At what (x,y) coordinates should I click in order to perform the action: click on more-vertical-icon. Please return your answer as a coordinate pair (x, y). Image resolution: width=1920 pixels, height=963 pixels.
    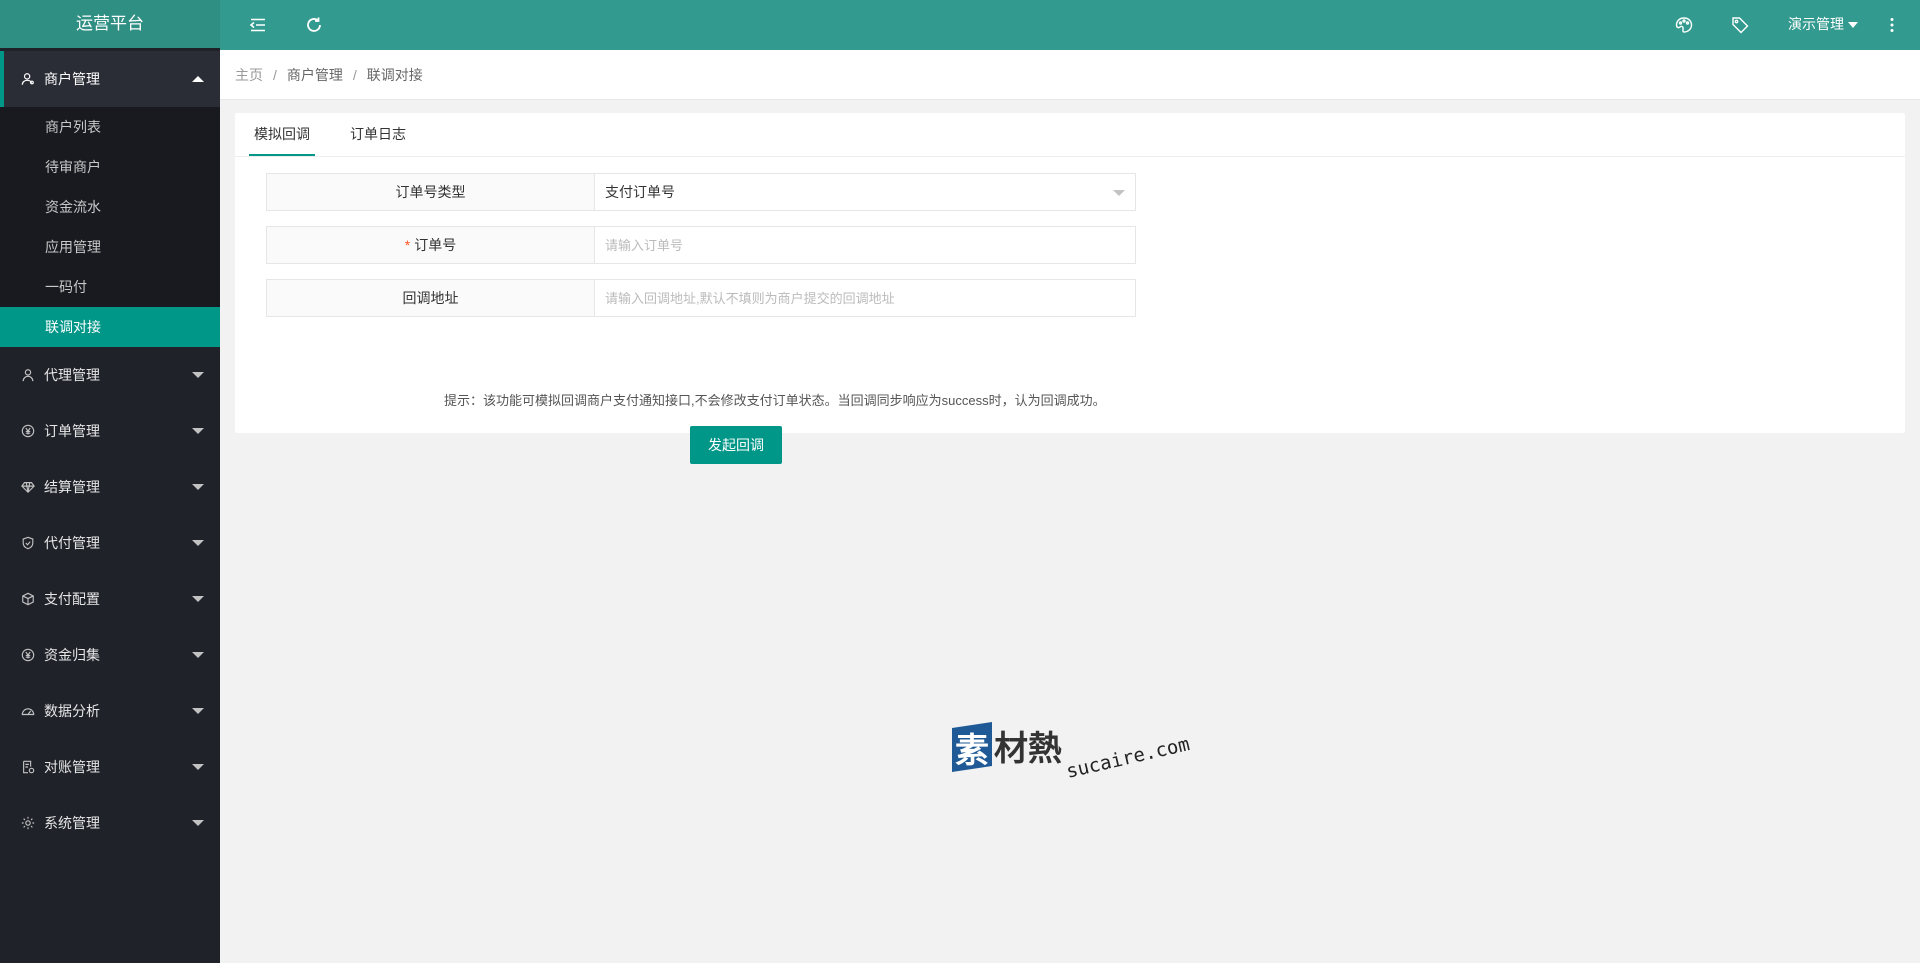
    Looking at the image, I should click on (1892, 25).